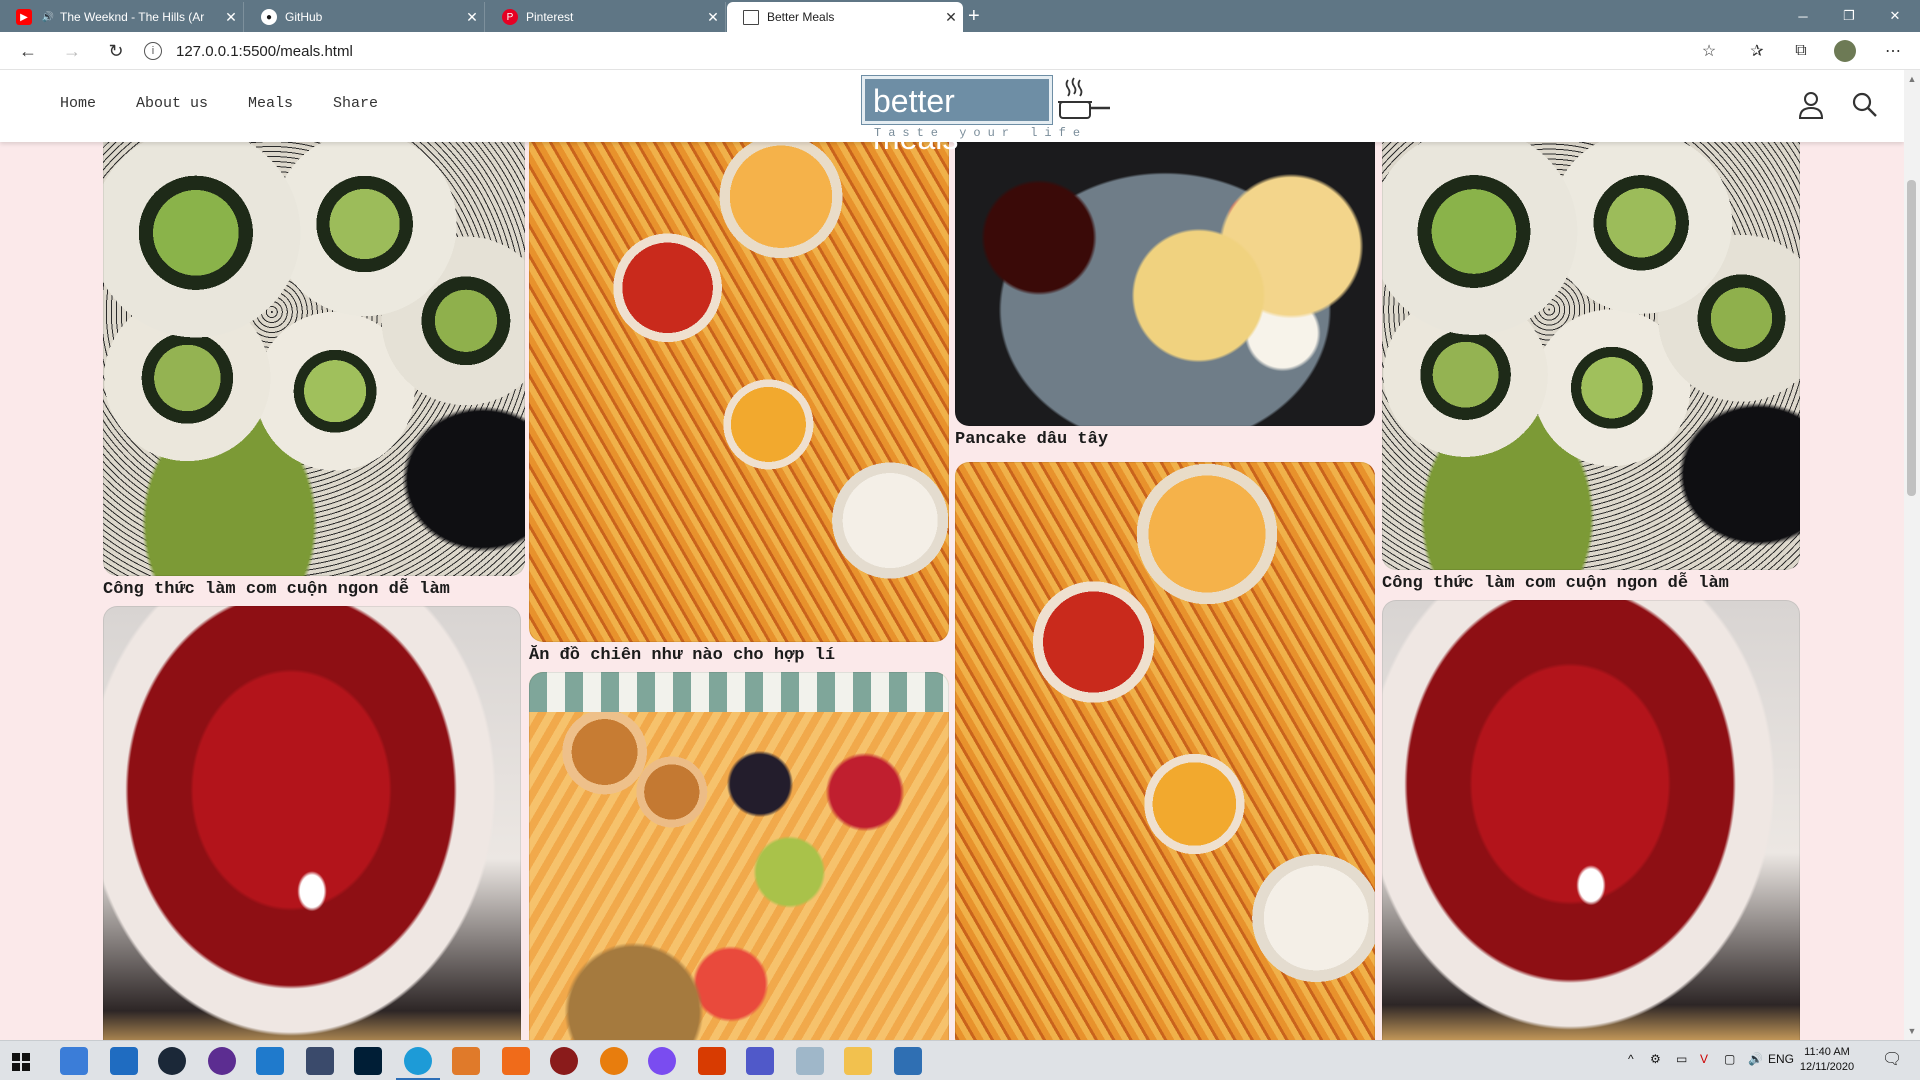  What do you see at coordinates (1865, 105) in the screenshot?
I see `search-icon` at bounding box center [1865, 105].